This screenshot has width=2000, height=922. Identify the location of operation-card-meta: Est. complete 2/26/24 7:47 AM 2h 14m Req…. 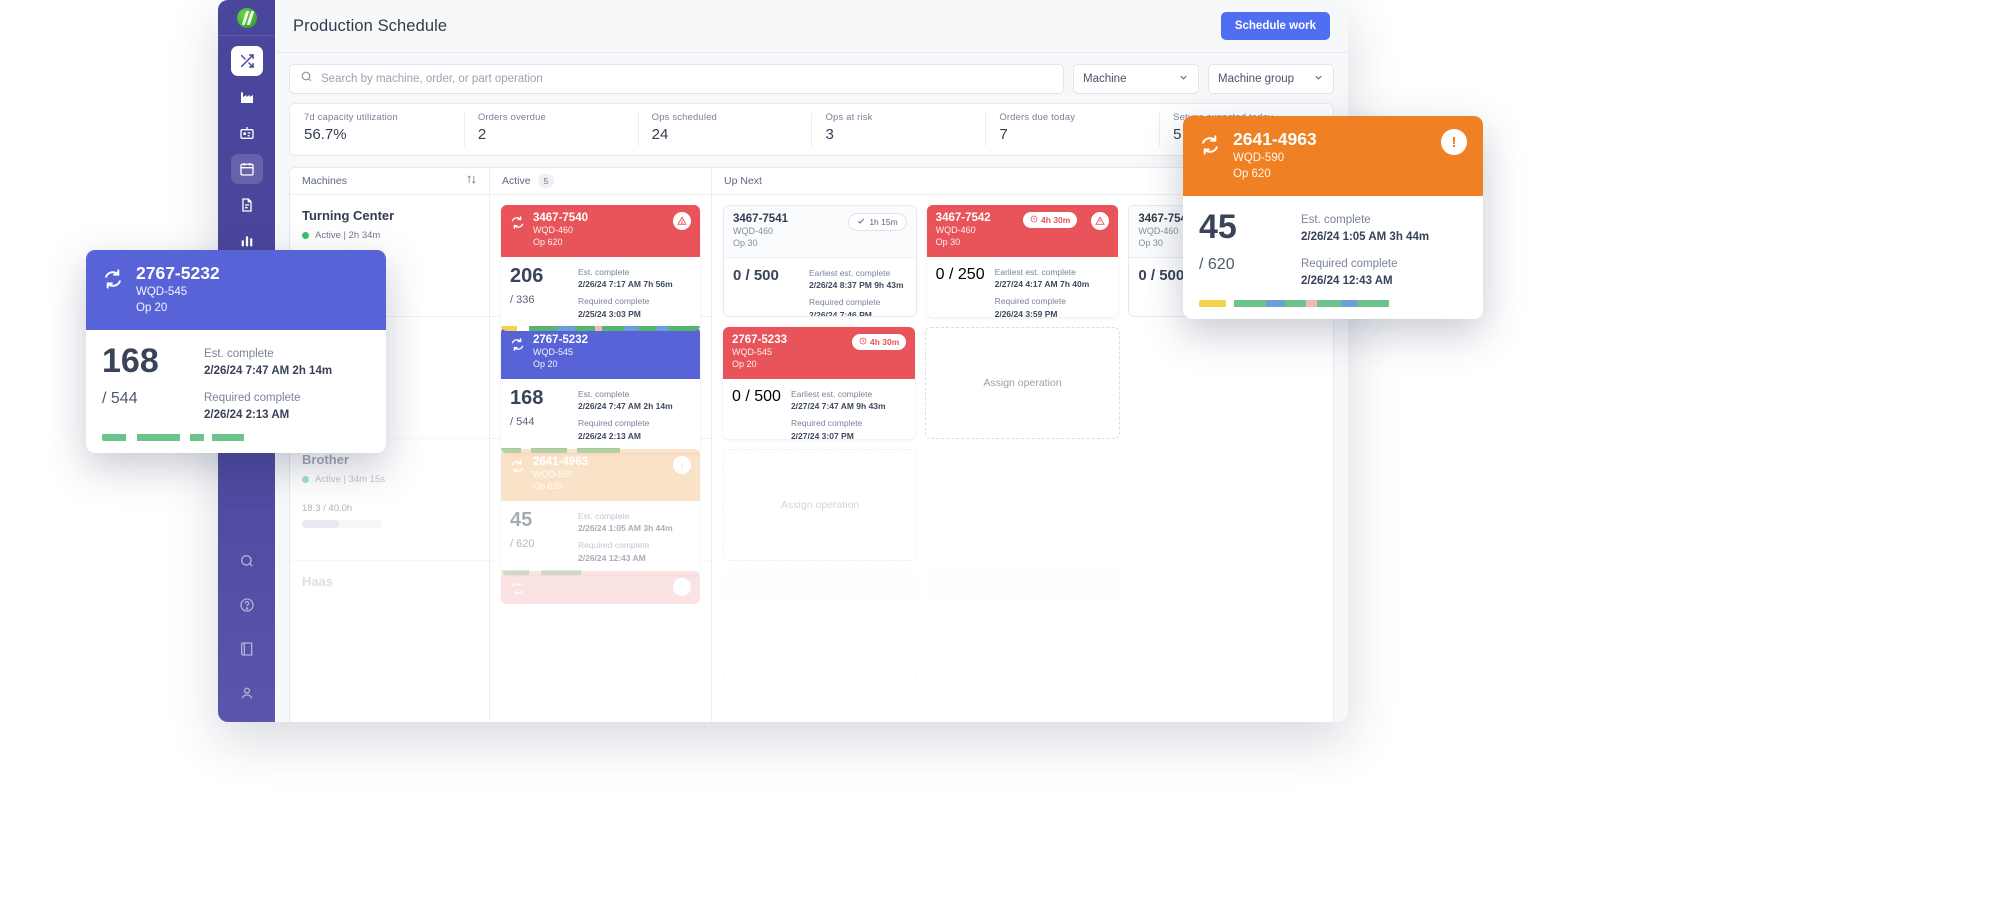
(625, 415).